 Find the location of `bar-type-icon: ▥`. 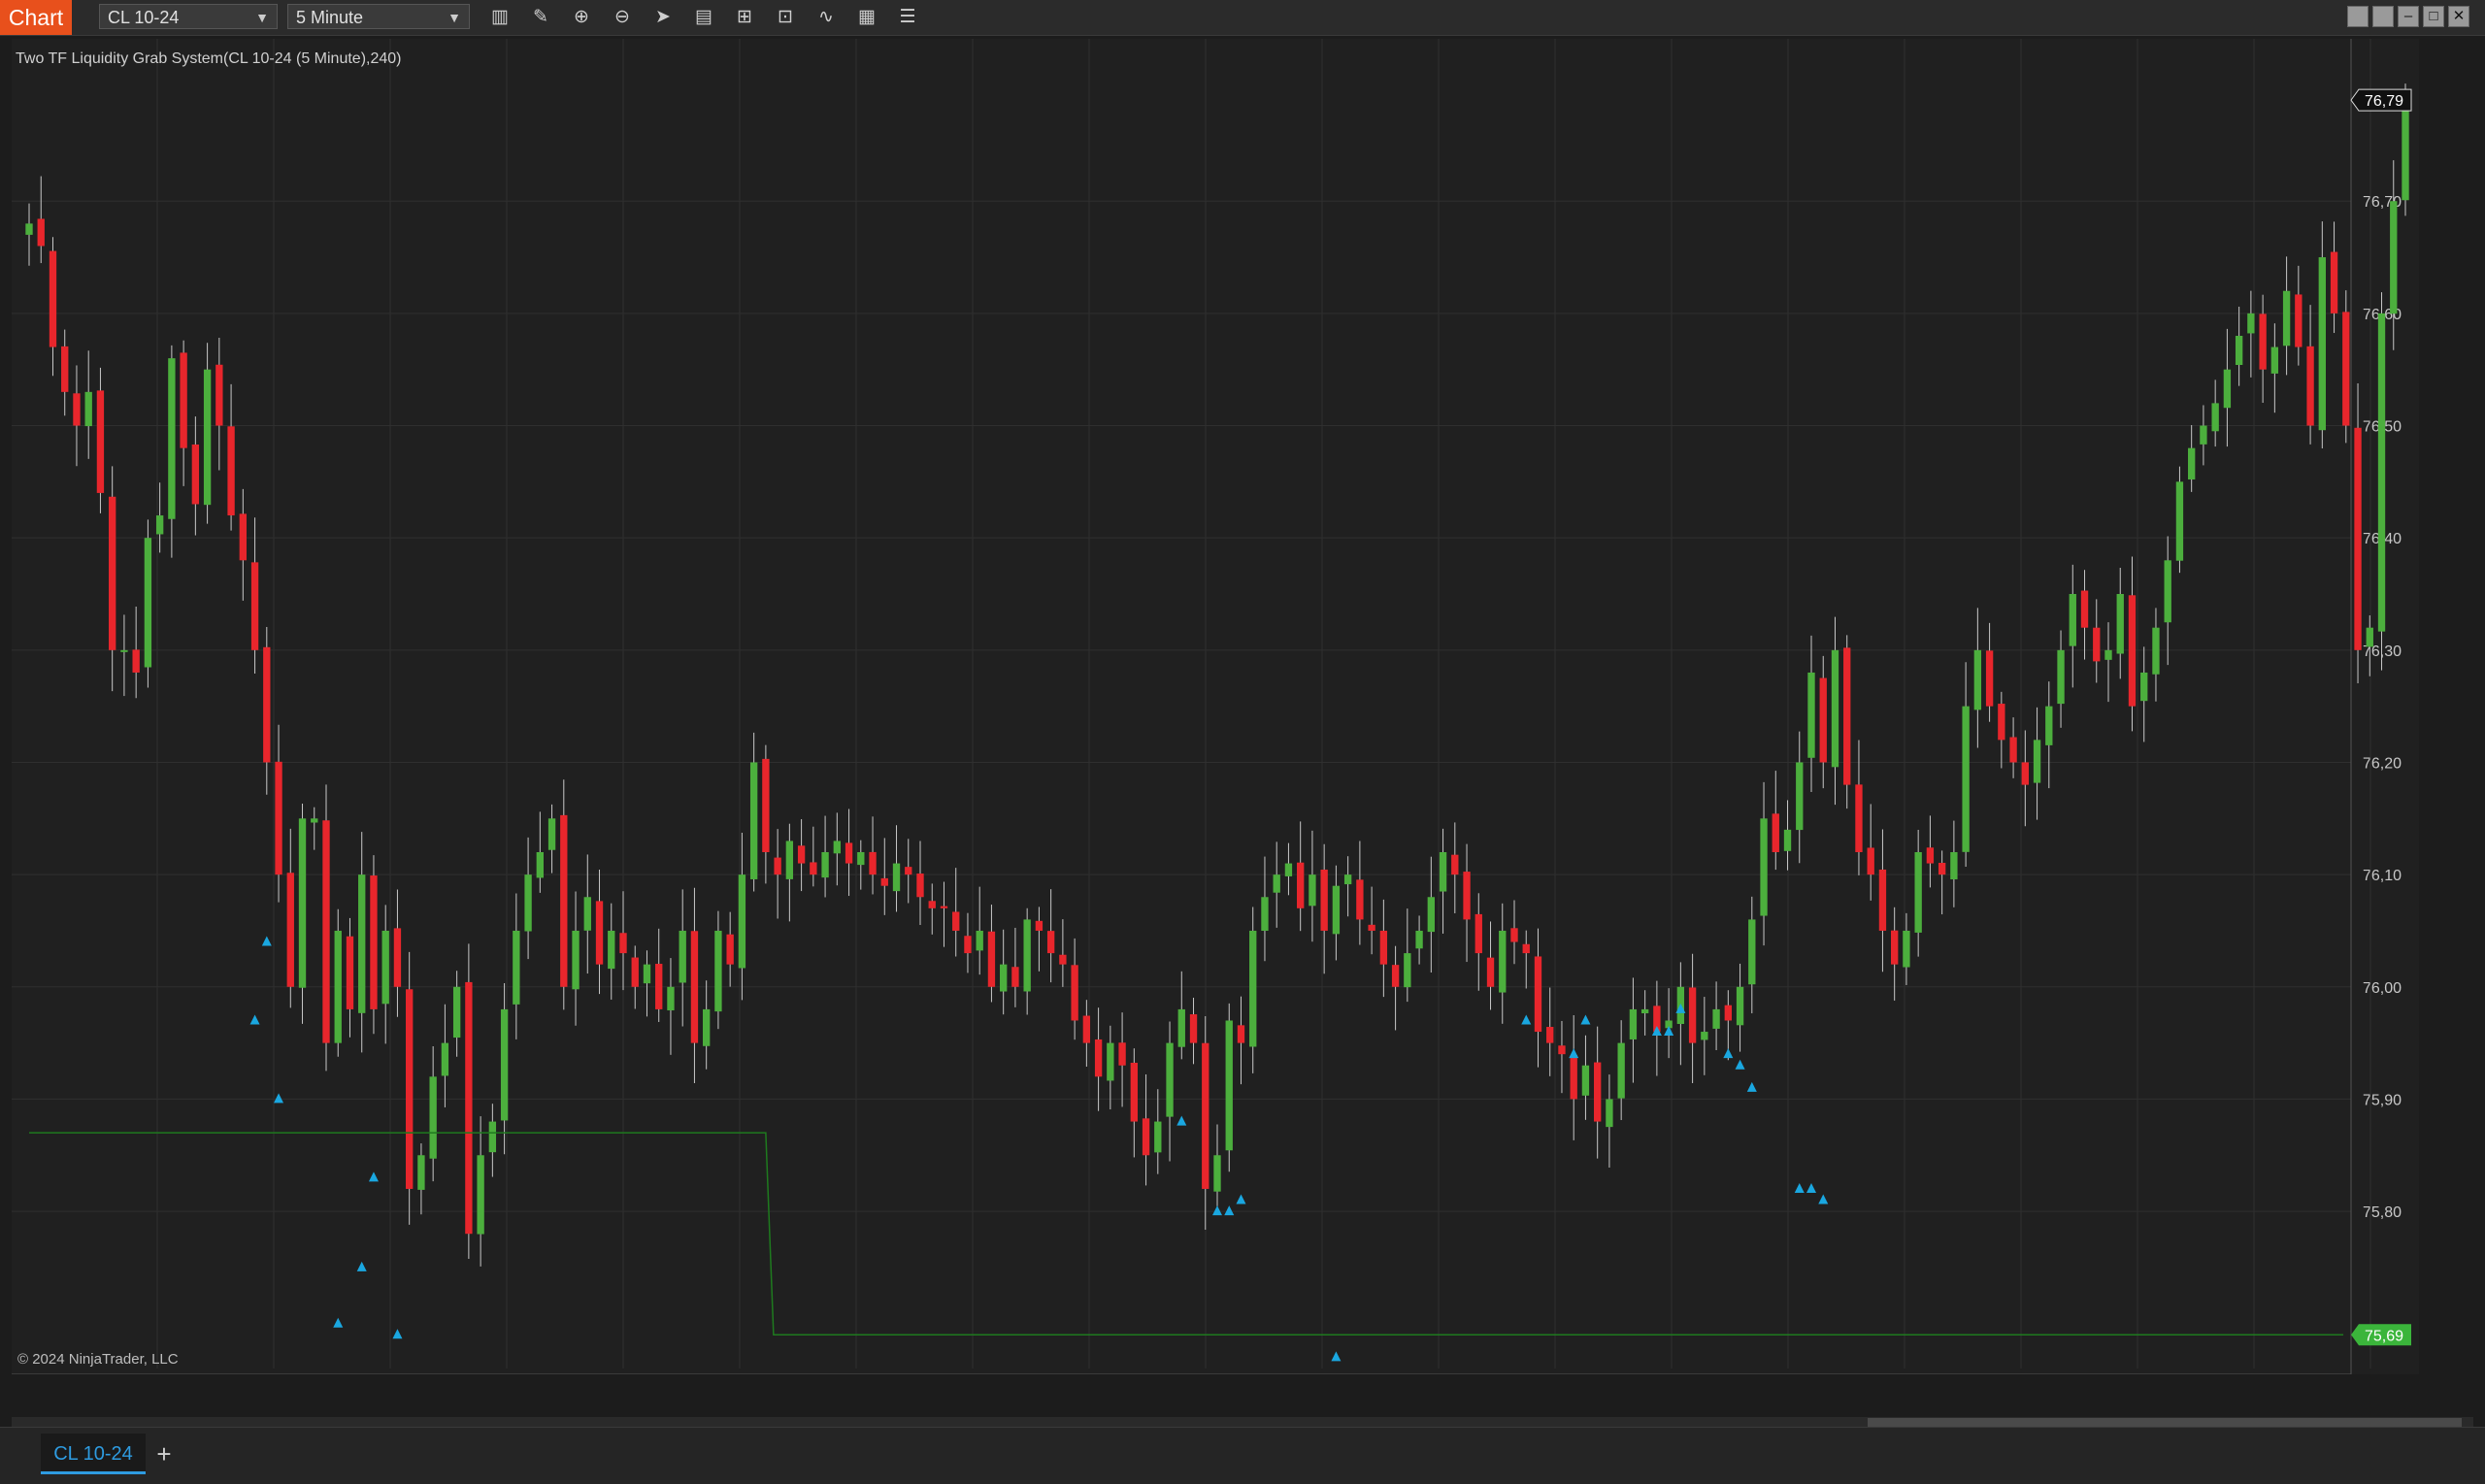

bar-type-icon: ▥ is located at coordinates (500, 17).